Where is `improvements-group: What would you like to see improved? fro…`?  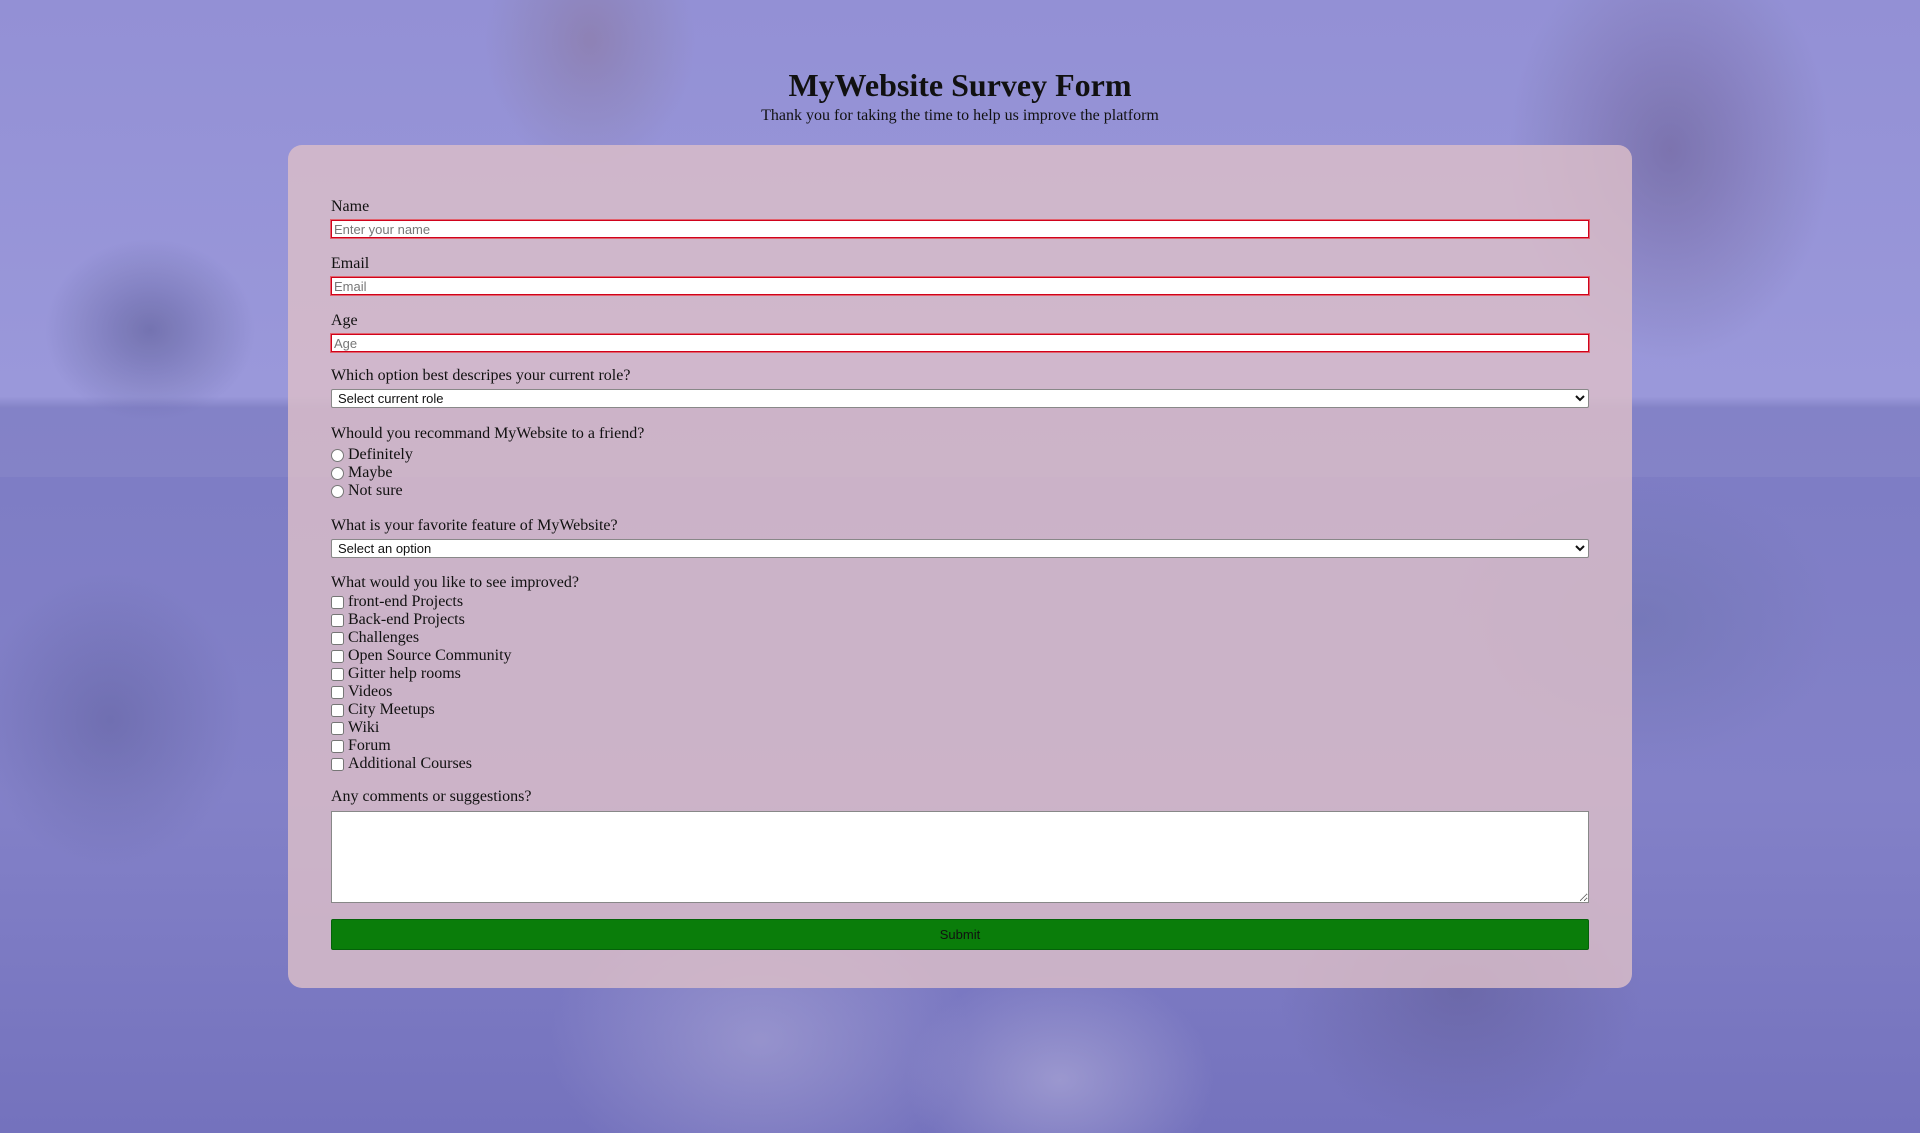 improvements-group: What would you like to see improved? fro… is located at coordinates (960, 673).